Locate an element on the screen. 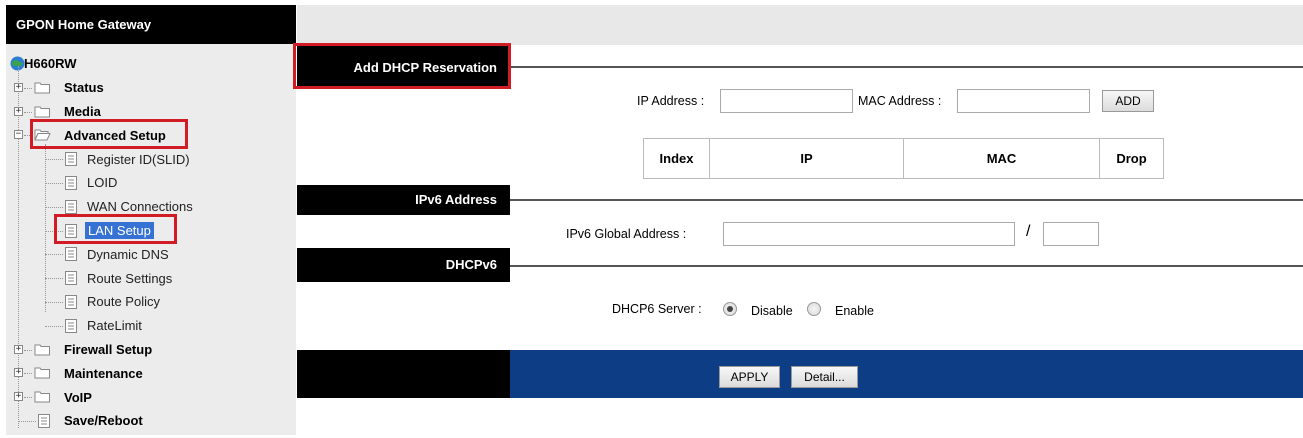  sidebar-item-register-id-slid: Register ID(SLID) is located at coordinates (151, 159).